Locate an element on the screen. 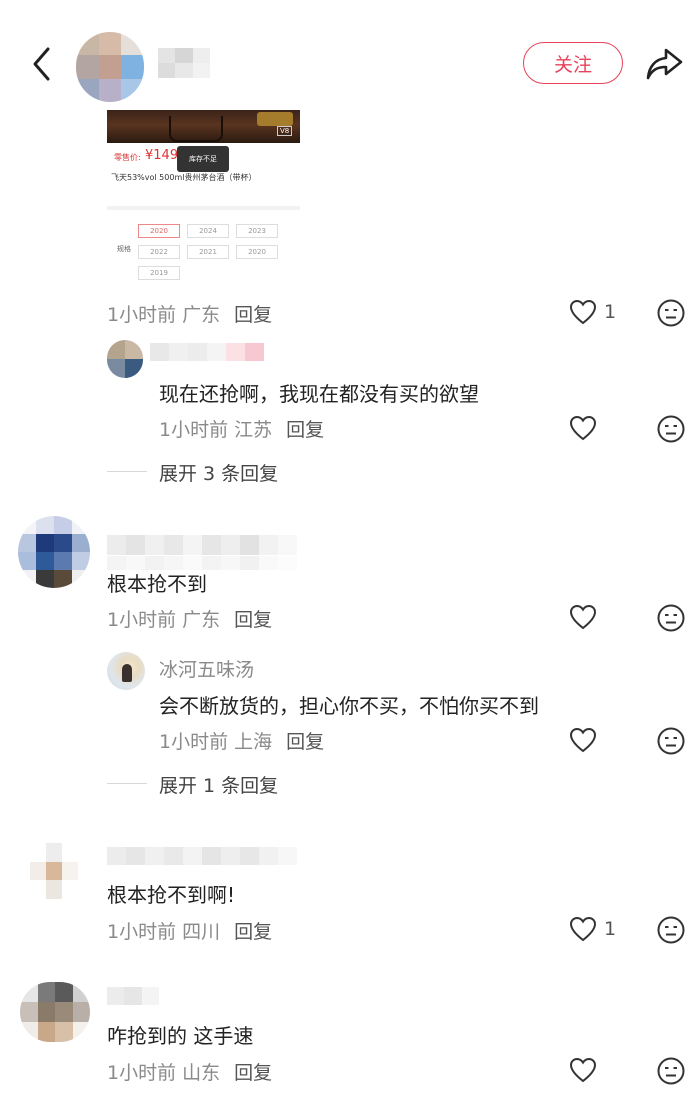 Image resolution: width=700 pixels, height=1103 pixels. expand-replies-button: 展开 3 条回复 is located at coordinates (218, 472).